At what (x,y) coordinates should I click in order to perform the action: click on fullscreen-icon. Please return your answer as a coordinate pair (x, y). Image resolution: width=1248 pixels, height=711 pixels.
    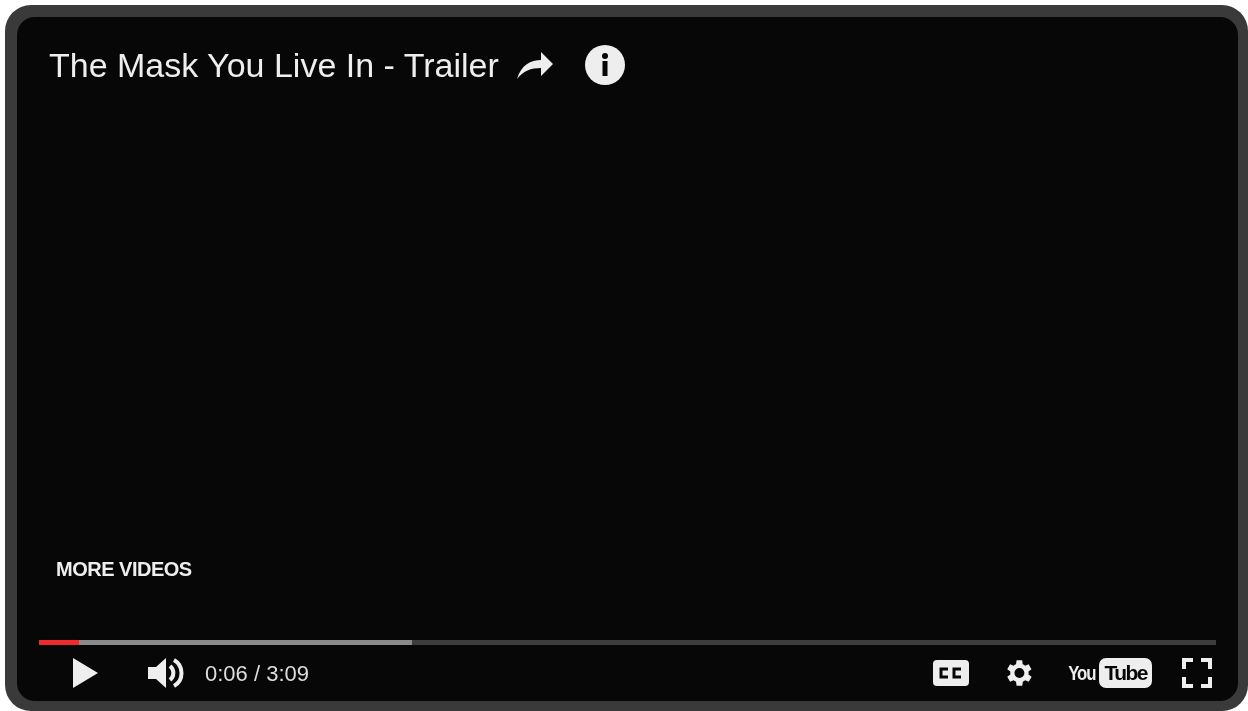
    Looking at the image, I should click on (1197, 673).